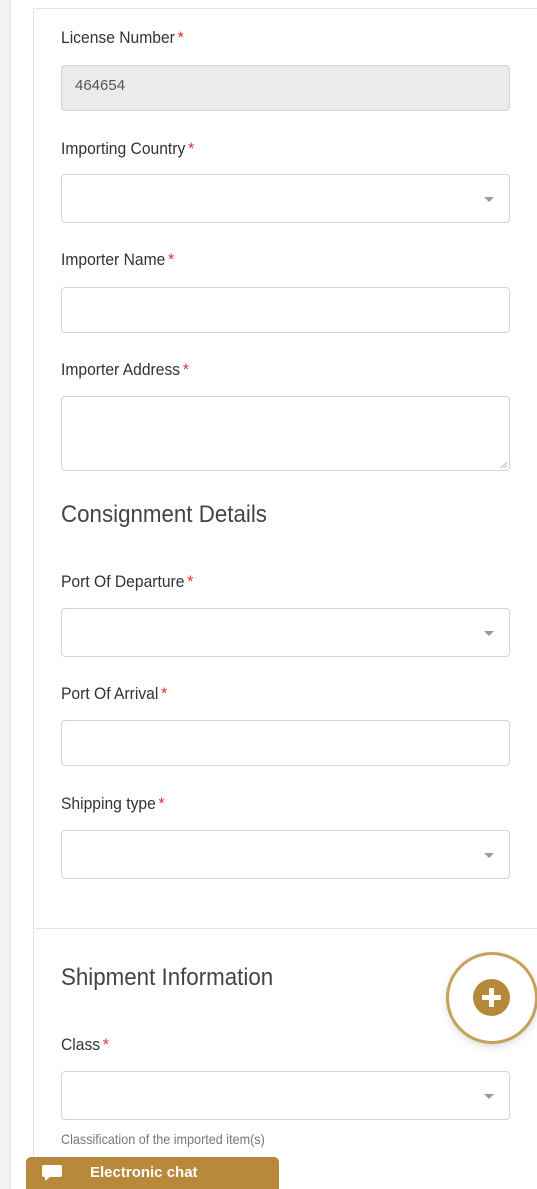  Describe the element at coordinates (167, 977) in the screenshot. I see `shipment-information-heading: Shipment Information` at that location.